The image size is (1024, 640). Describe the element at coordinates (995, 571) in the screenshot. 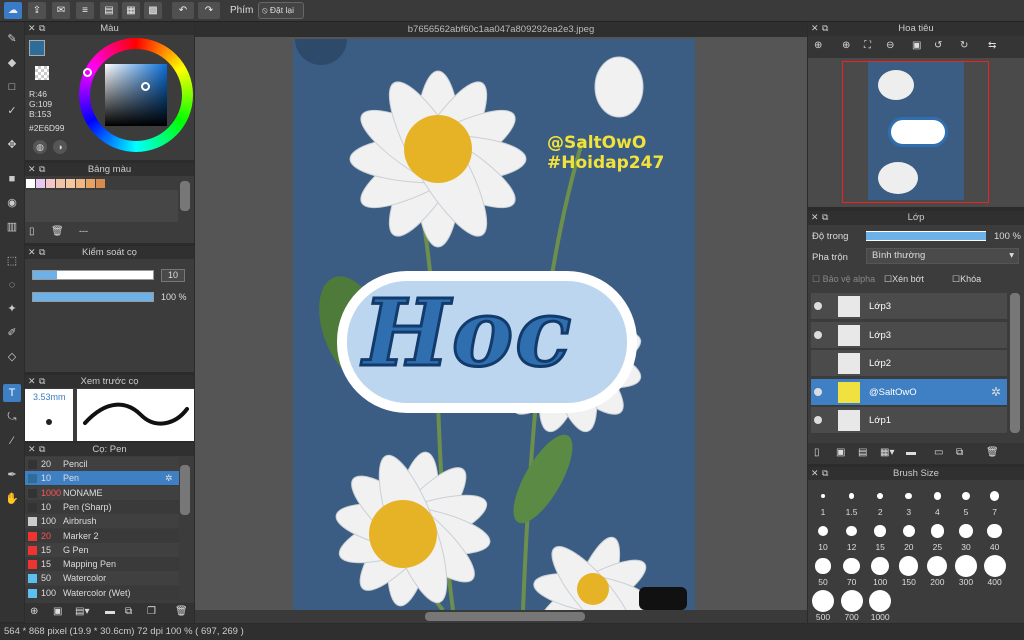

I see `brush-size-option: 400` at that location.